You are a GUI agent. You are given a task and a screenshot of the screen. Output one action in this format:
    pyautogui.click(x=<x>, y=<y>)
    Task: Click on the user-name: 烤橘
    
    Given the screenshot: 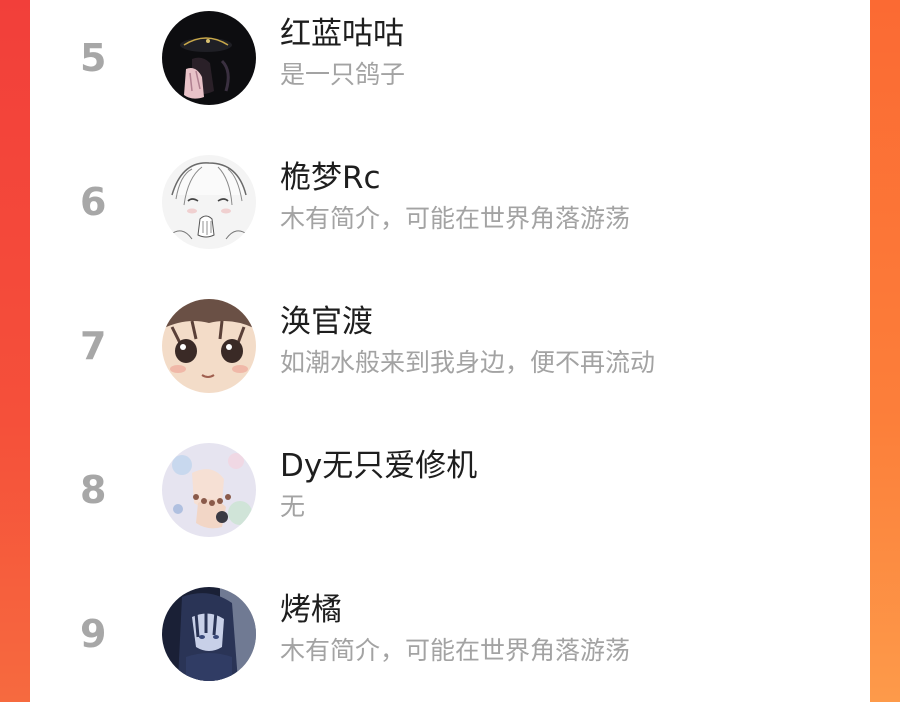 What is the action you would take?
    pyautogui.click(x=311, y=610)
    